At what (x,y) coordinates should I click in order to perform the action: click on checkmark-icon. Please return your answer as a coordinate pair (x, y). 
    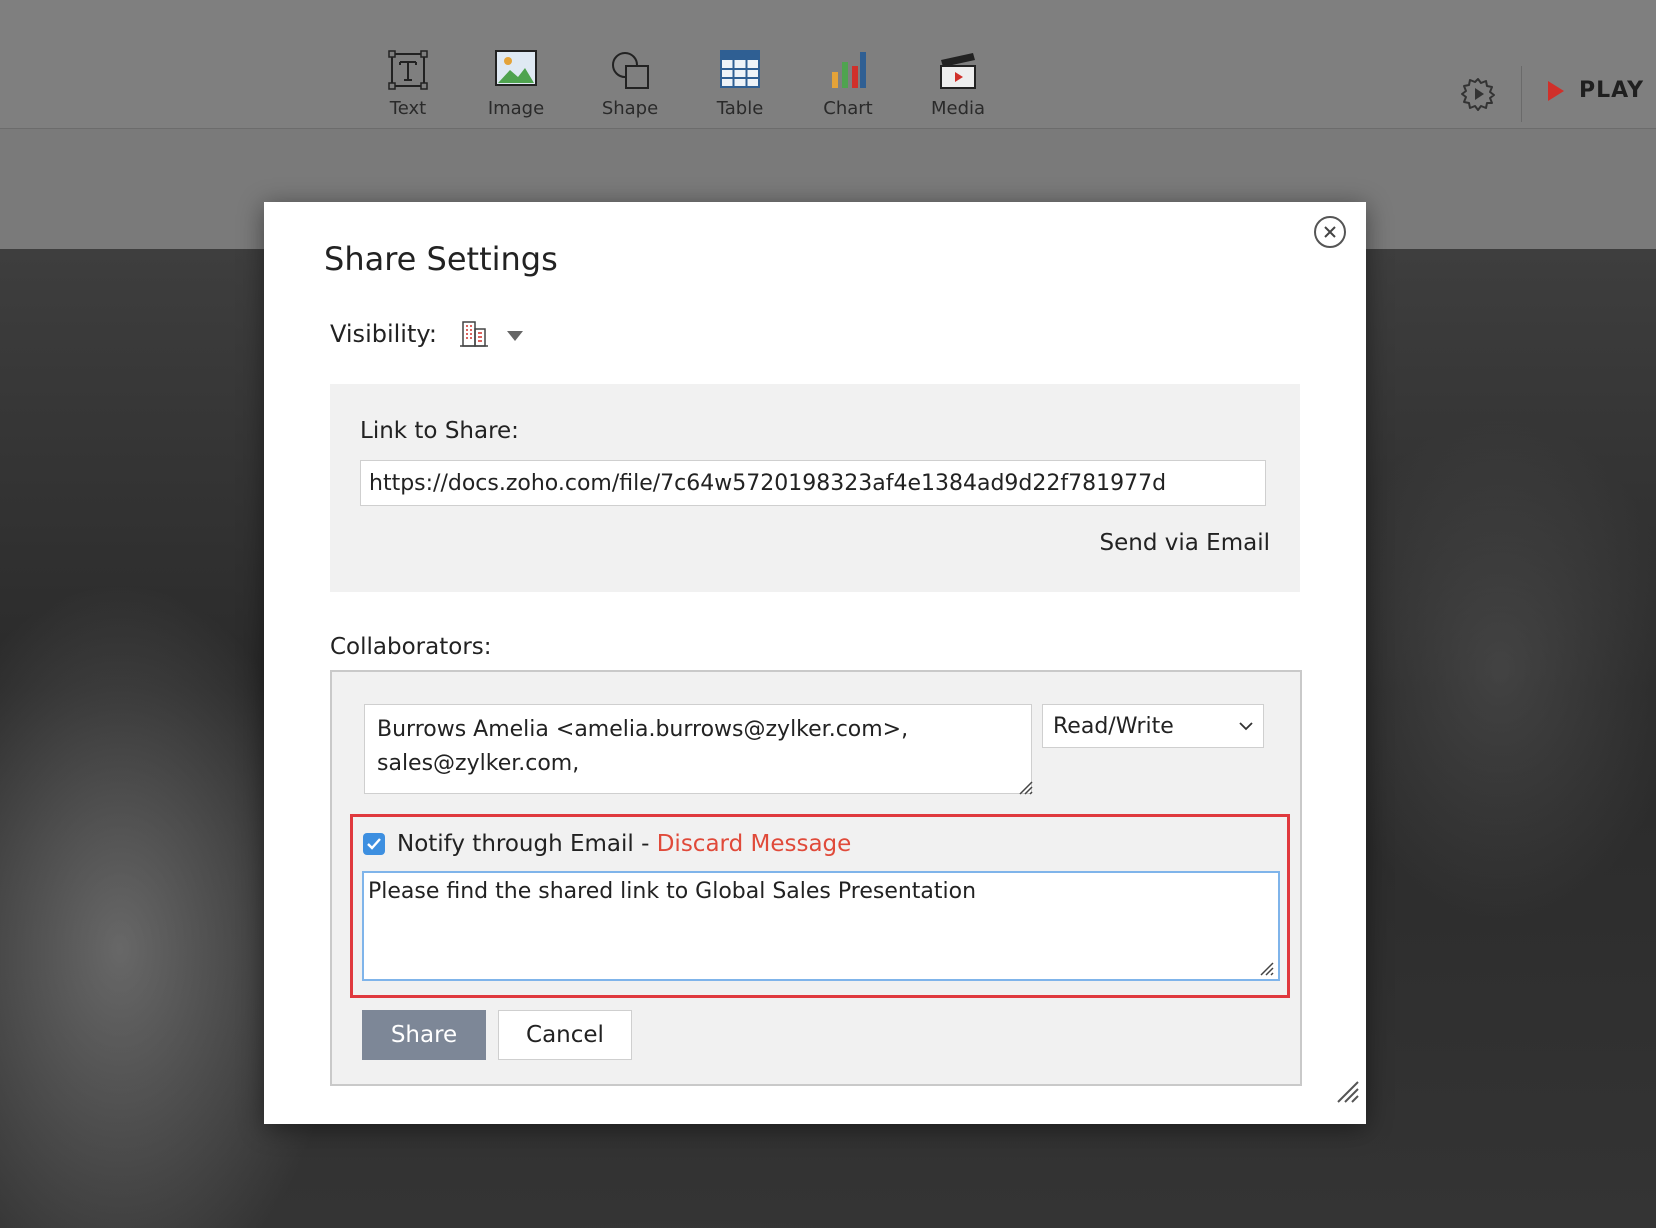
    Looking at the image, I should click on (374, 844).